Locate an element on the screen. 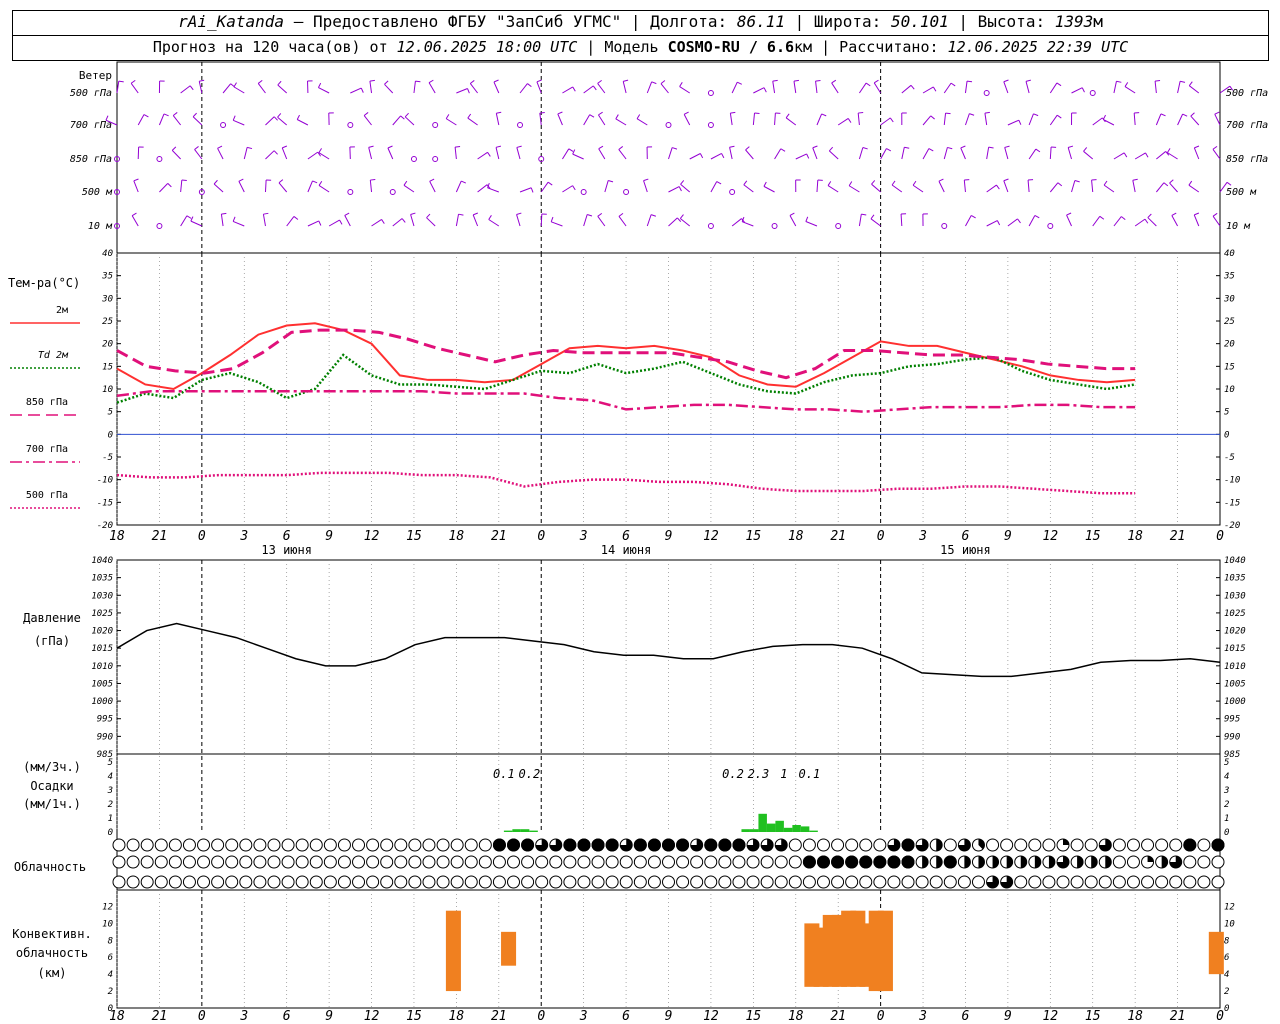 The height and width of the screenshot is (1024, 1280). pres-y-label: 1005 is located at coordinates (102, 684).